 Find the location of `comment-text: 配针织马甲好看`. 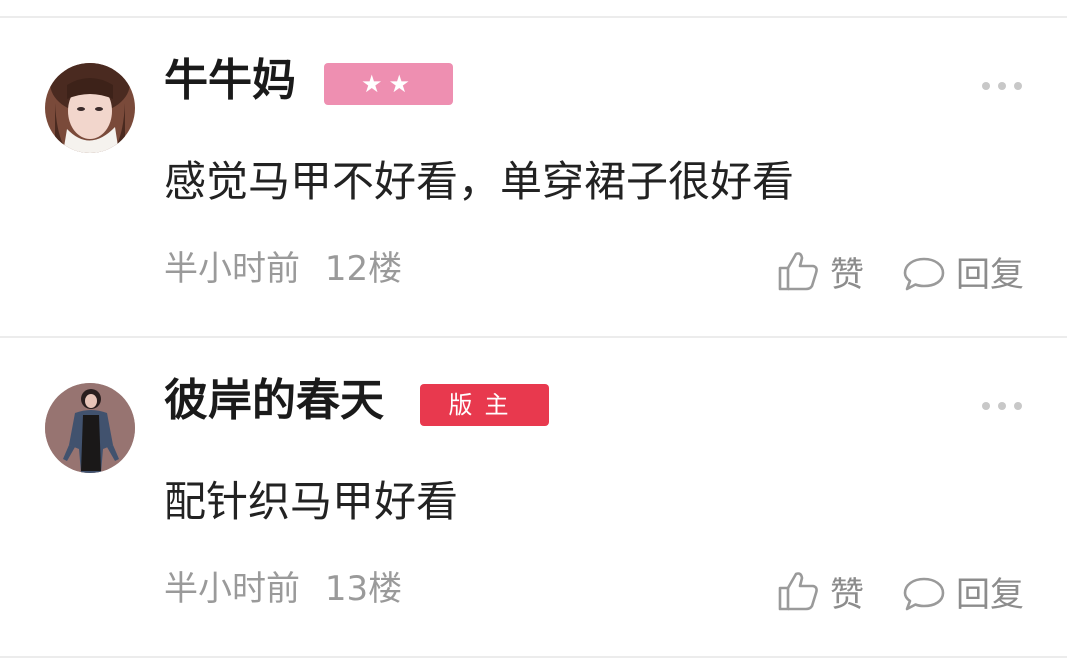

comment-text: 配针织马甲好看 is located at coordinates (311, 501).